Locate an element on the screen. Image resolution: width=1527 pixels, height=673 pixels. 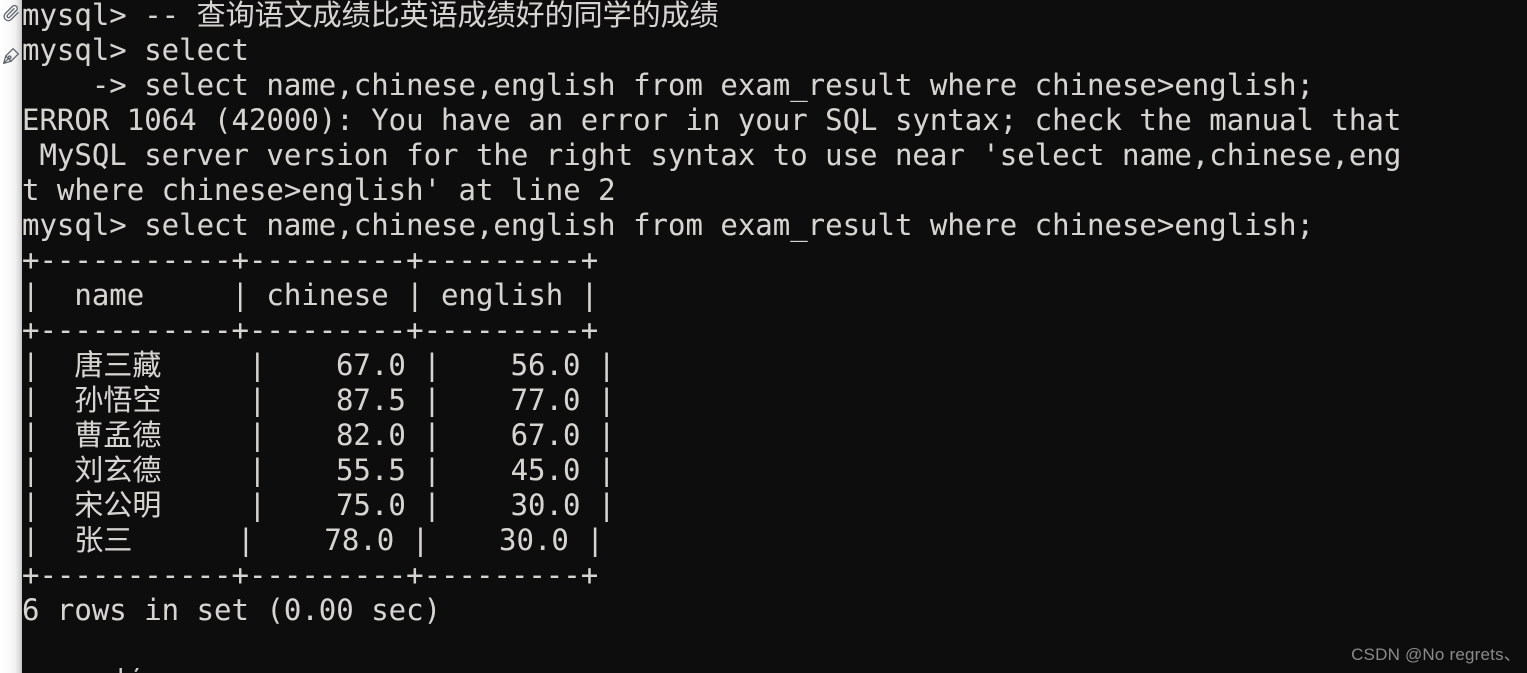
pen-nib-icon is located at coordinates (11, 56).